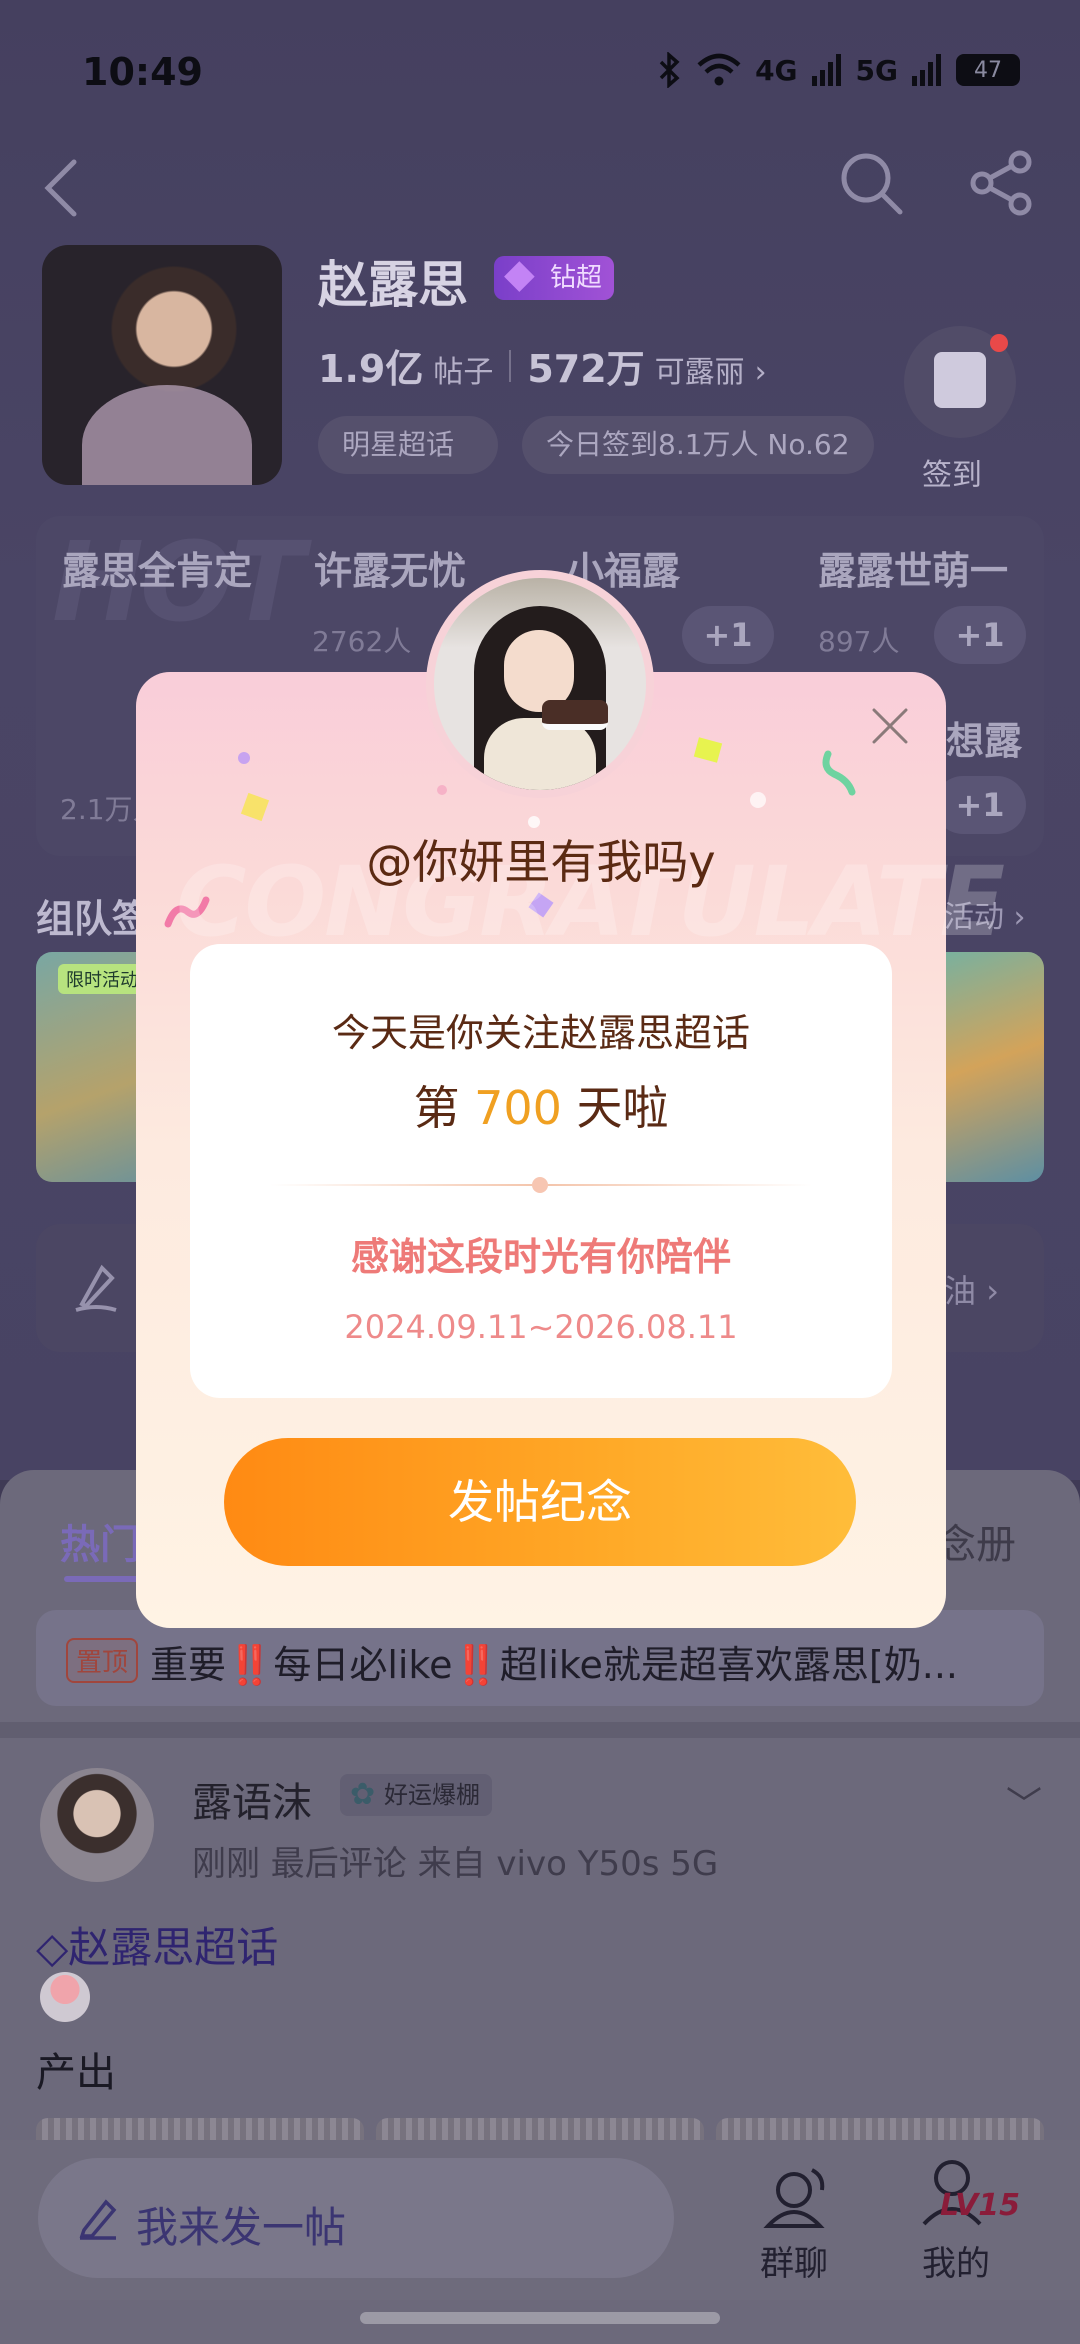 The width and height of the screenshot is (1080, 2344). Describe the element at coordinates (999, 343) in the screenshot. I see `notification-dot` at that location.